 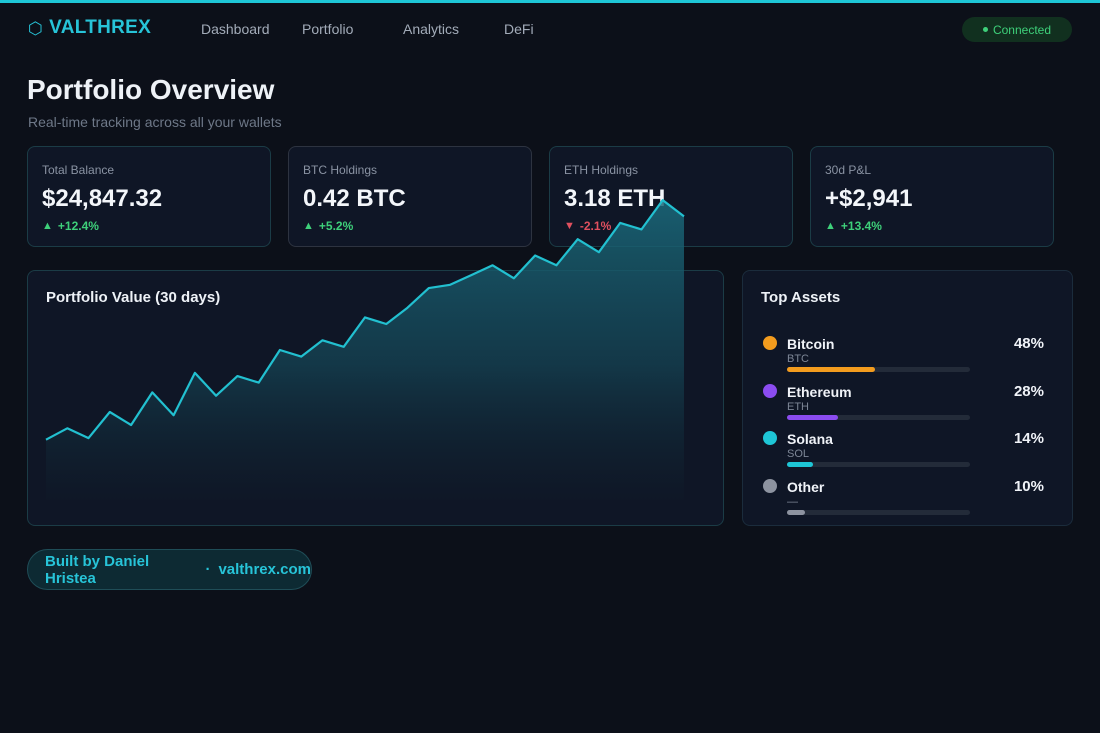 I want to click on asset-symbol: BTC, so click(x=798, y=359).